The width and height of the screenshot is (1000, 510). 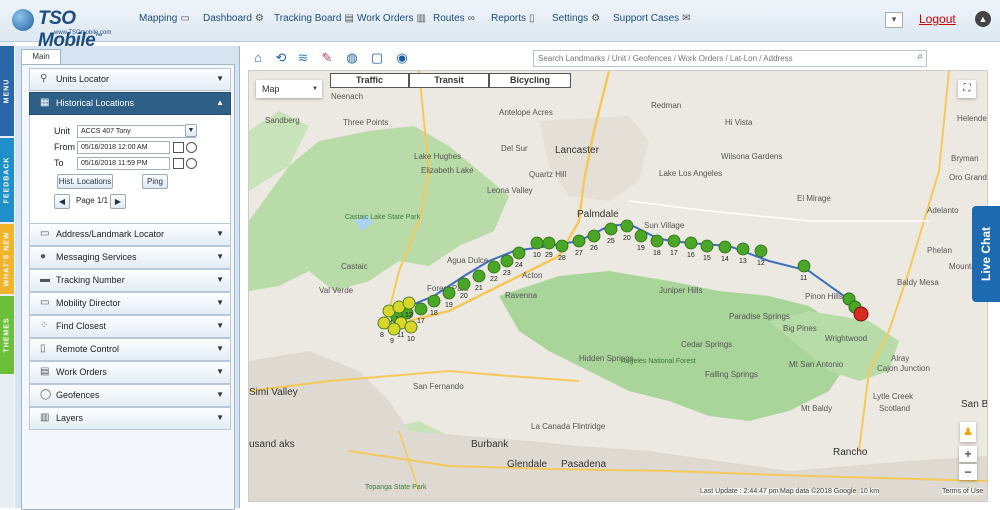 I want to click on section-mobility-director: ▭ Mobility Director ▼, so click(x=130, y=303).